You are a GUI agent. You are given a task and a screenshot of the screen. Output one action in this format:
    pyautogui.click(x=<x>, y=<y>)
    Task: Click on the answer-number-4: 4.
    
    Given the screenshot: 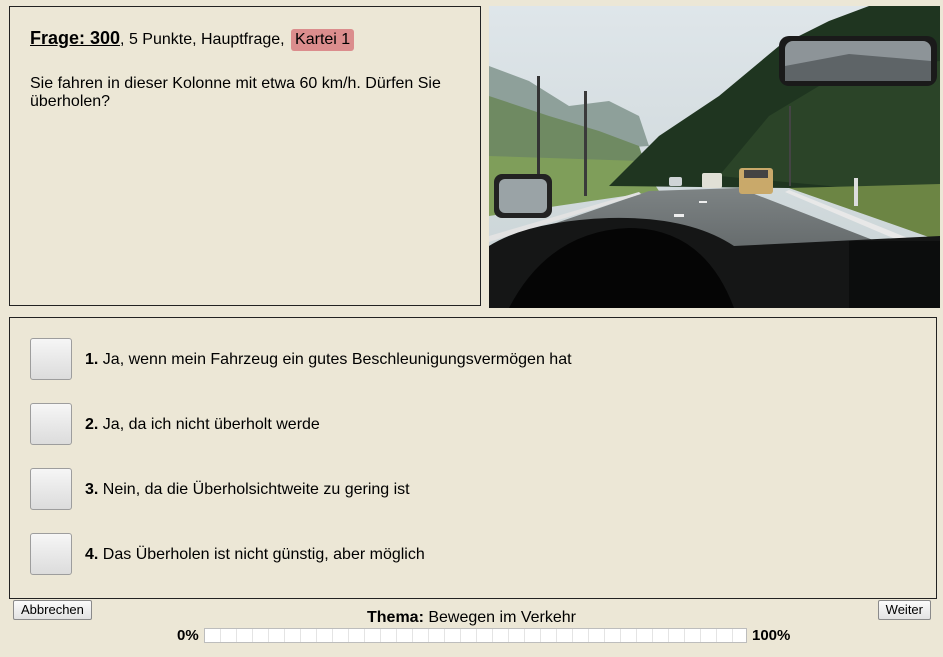 What is the action you would take?
    pyautogui.click(x=92, y=554)
    